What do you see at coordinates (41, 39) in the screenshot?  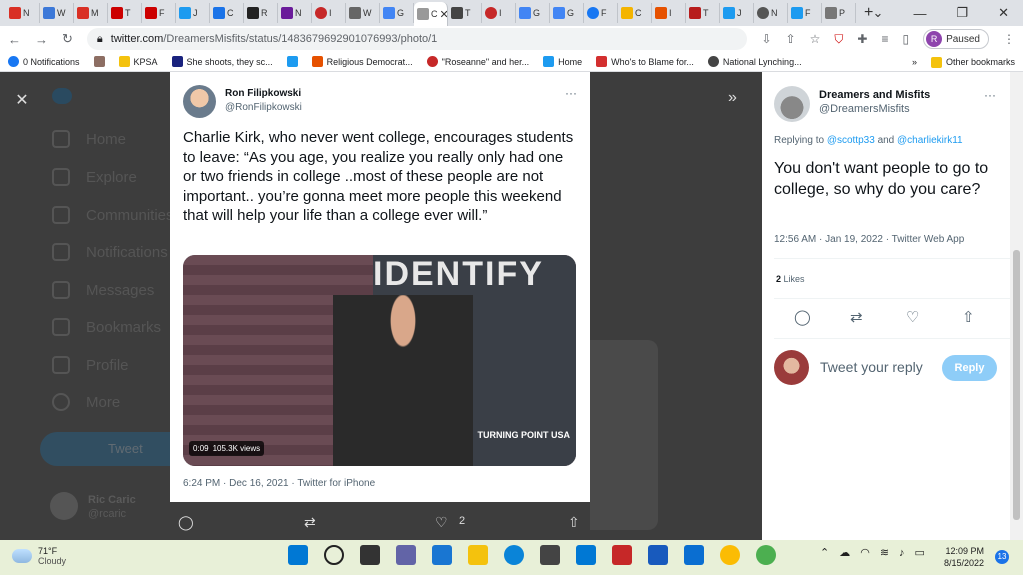 I see `forward-icon: →` at bounding box center [41, 39].